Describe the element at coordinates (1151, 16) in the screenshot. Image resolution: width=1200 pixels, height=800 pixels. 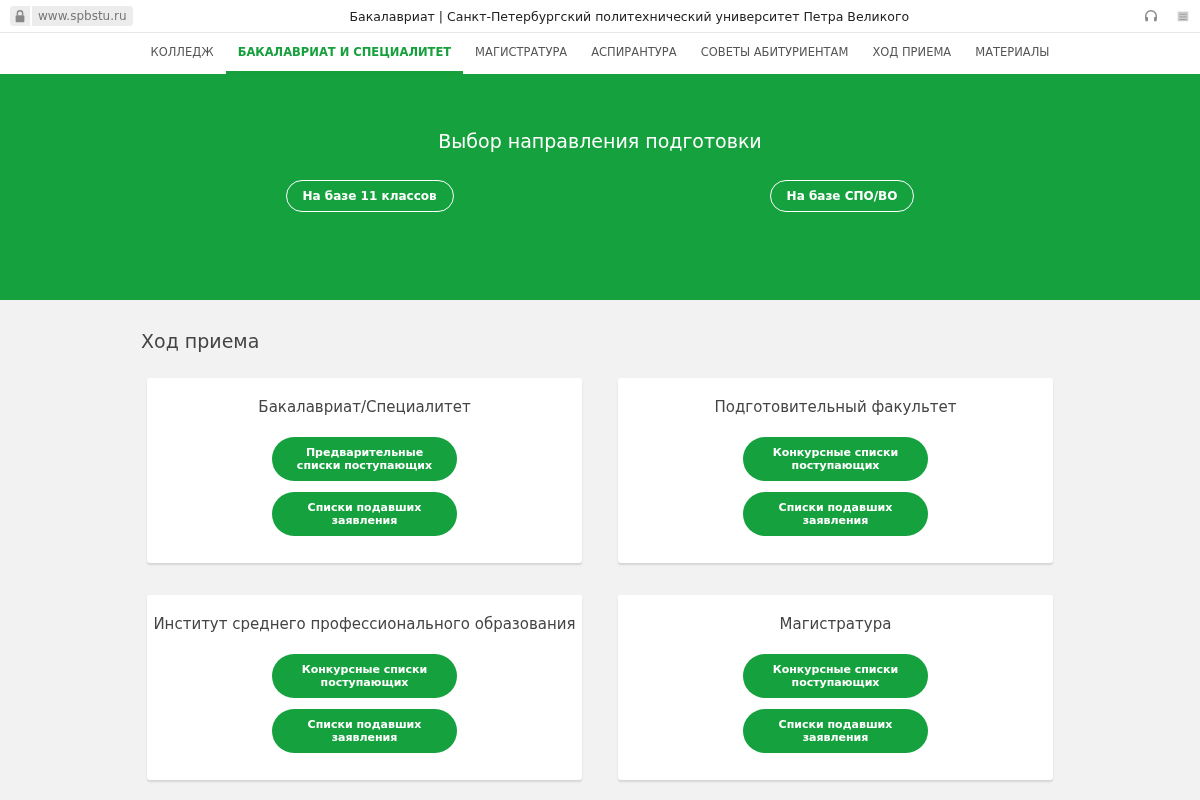
I see `headphones-icon` at that location.